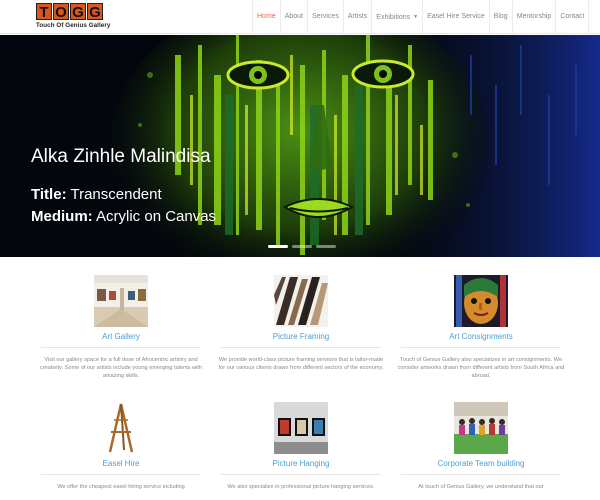  I want to click on nav-label: Home, so click(266, 16).